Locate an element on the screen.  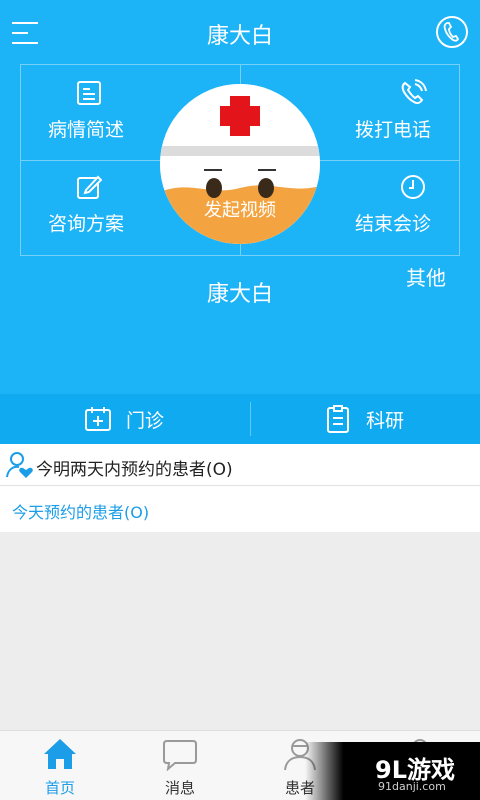
list-item: 今明两天内预约的患者(O) is located at coordinates (240, 465).